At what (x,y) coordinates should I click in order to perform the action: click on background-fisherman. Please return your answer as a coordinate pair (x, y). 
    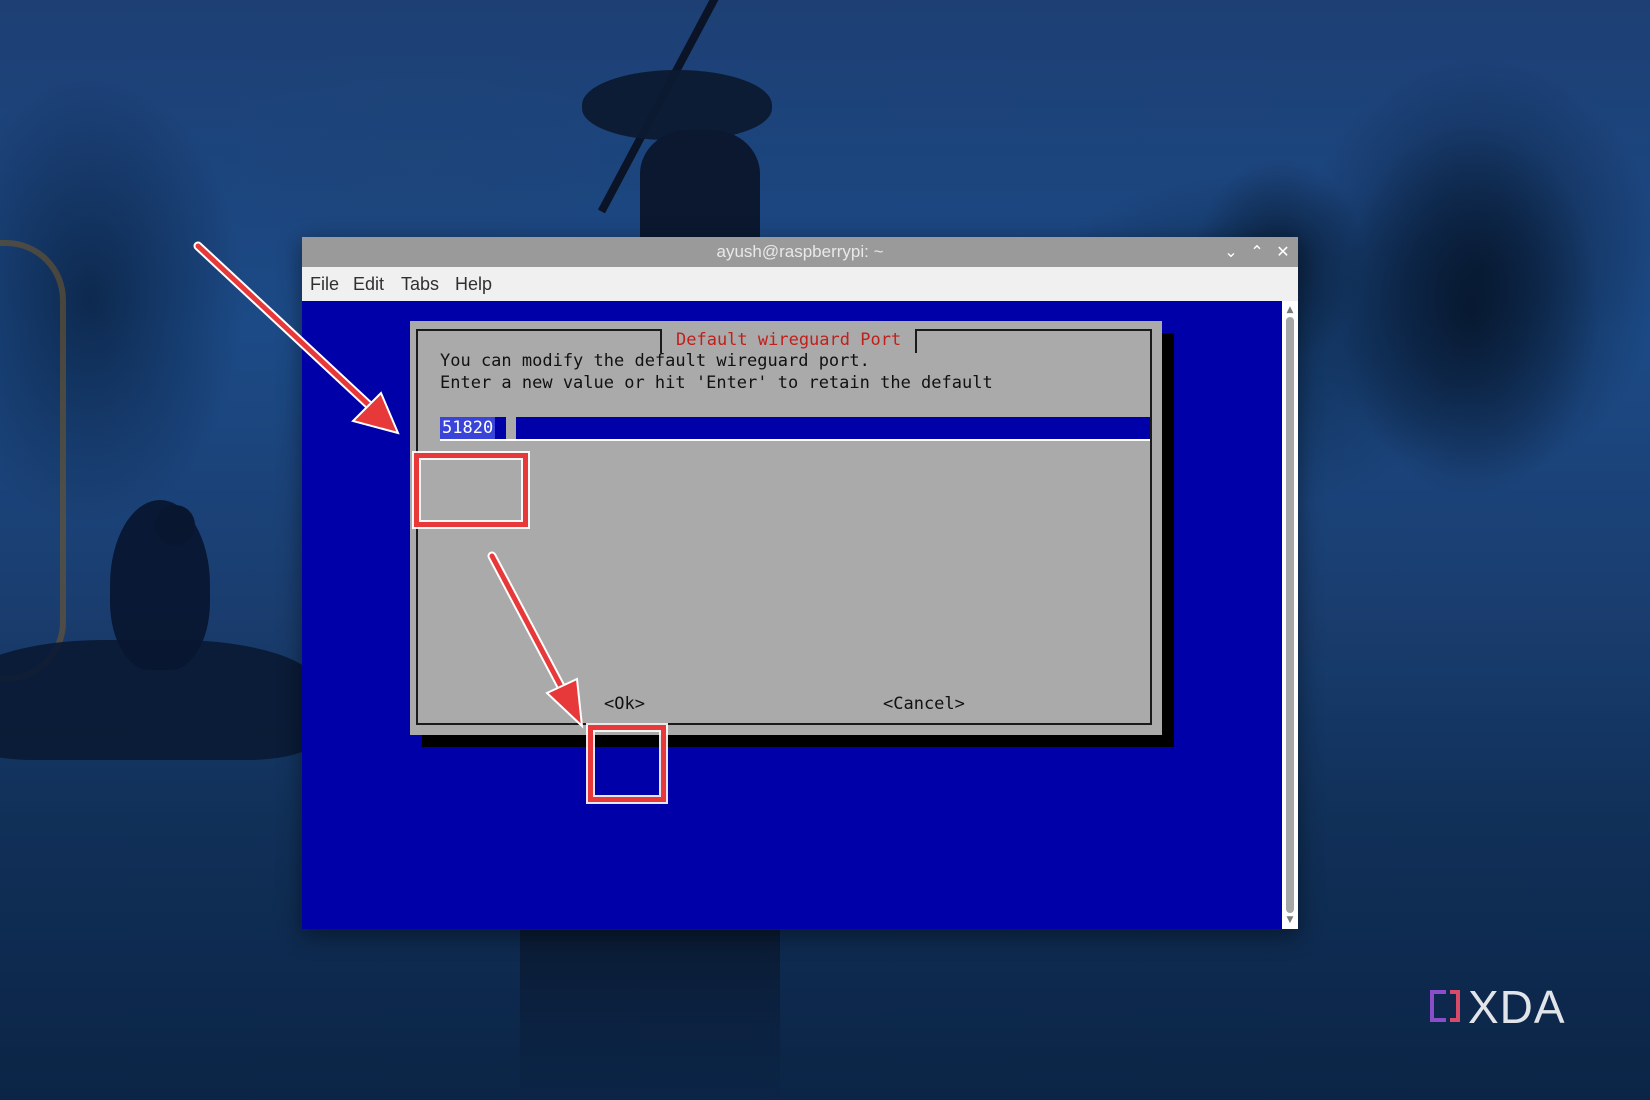
    Looking at the image, I should click on (700, 185).